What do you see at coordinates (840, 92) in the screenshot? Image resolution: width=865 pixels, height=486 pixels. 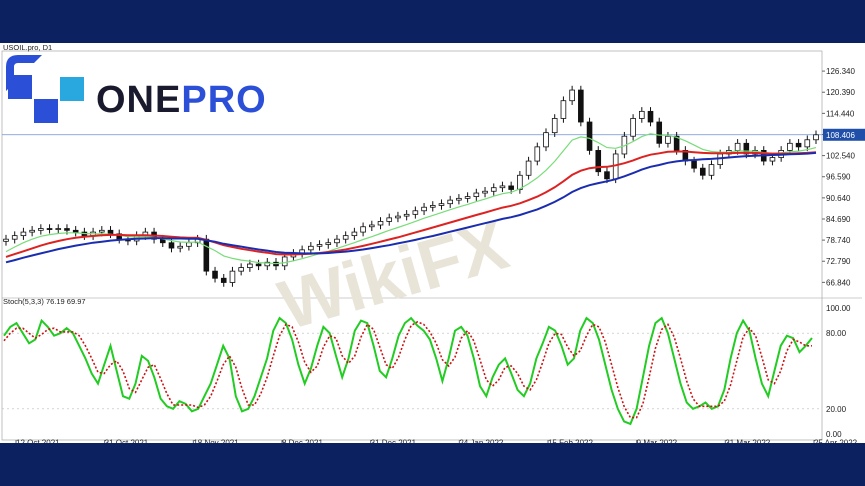 I see `price-tick-label: 120.390` at bounding box center [840, 92].